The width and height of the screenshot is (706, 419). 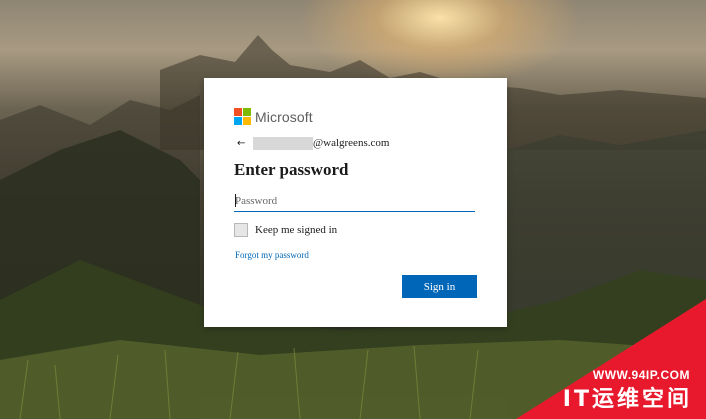 What do you see at coordinates (641, 375) in the screenshot?
I see `watermark-url: WWW.94IP.COM` at bounding box center [641, 375].